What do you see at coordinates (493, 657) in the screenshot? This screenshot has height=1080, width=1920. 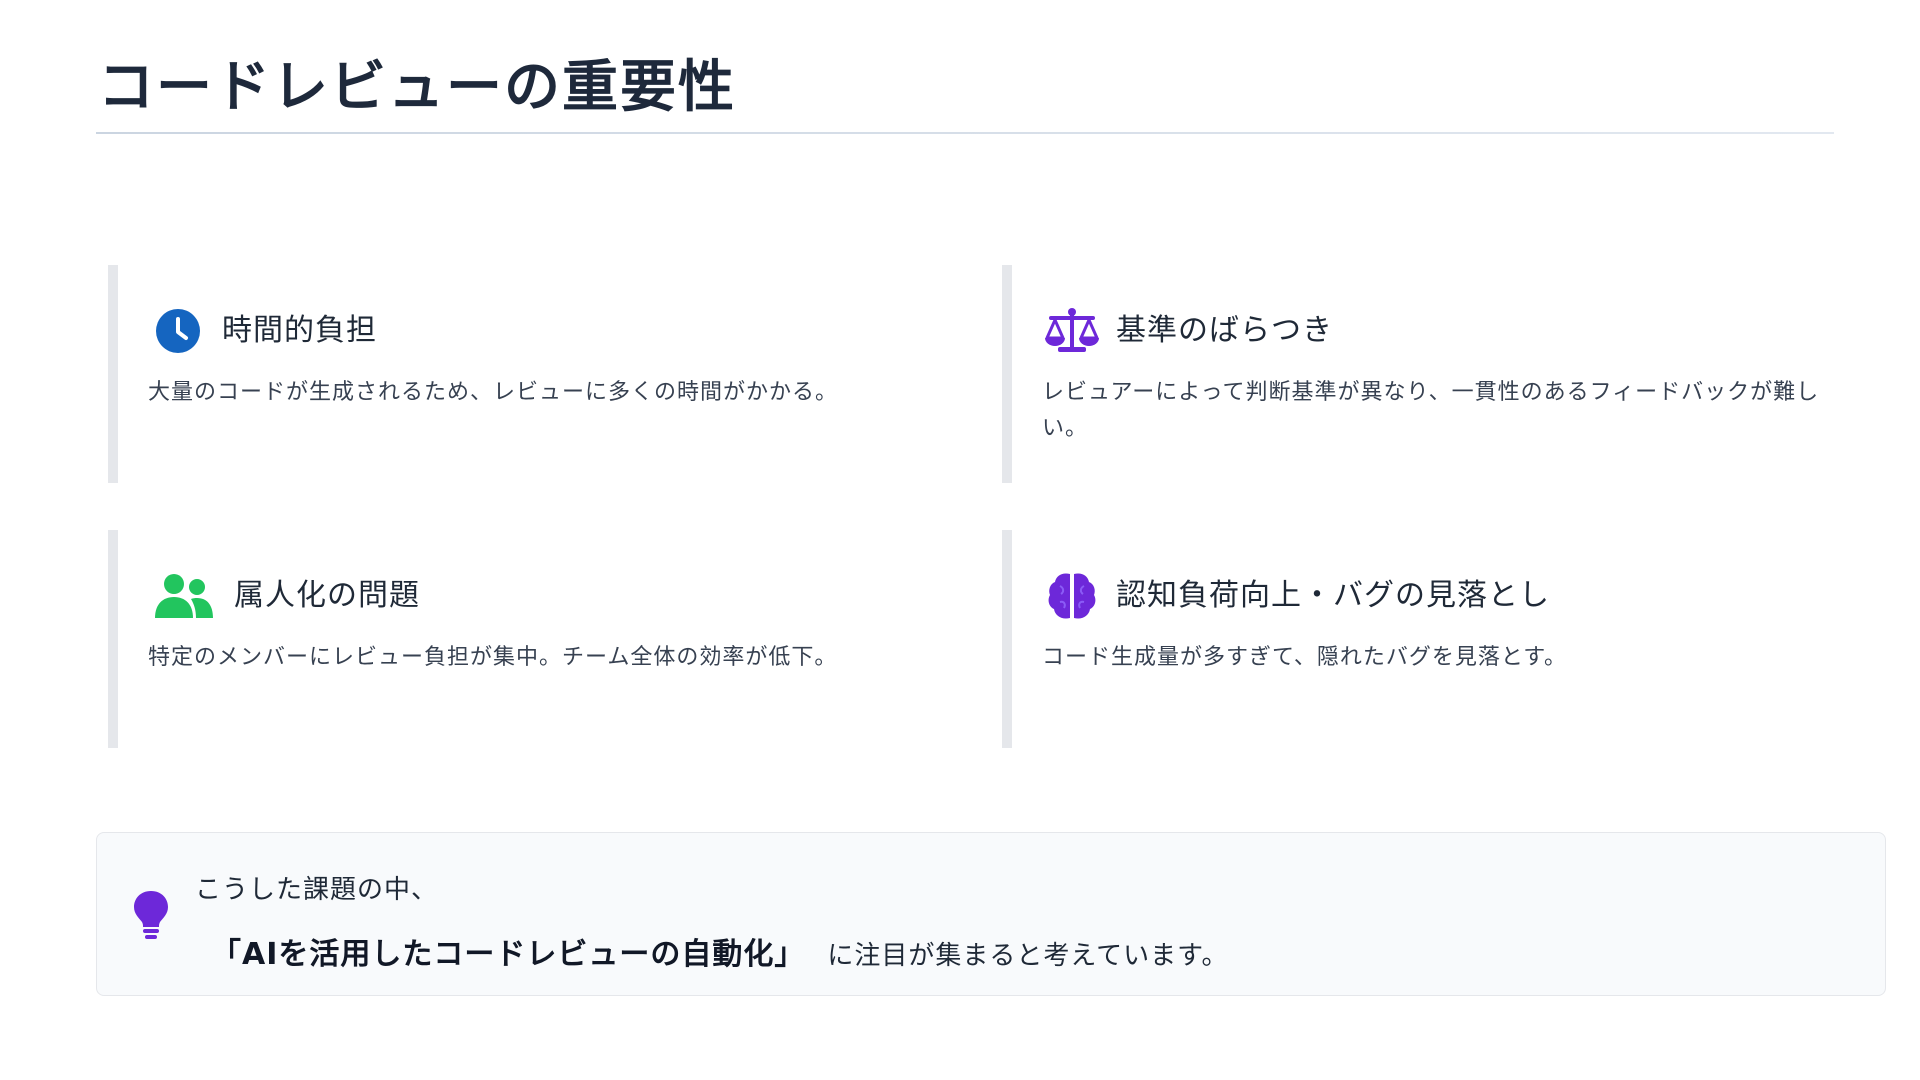 I see `card-description: 特定のメンバーにレビュー負担が集中。チーム全体の効率が低下。` at bounding box center [493, 657].